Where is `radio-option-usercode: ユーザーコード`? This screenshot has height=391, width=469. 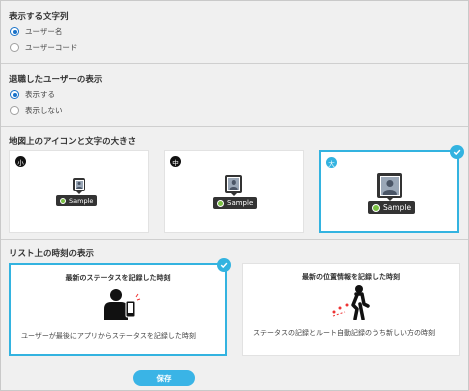
radio-option-usercode: ユーザーコード is located at coordinates (43, 47).